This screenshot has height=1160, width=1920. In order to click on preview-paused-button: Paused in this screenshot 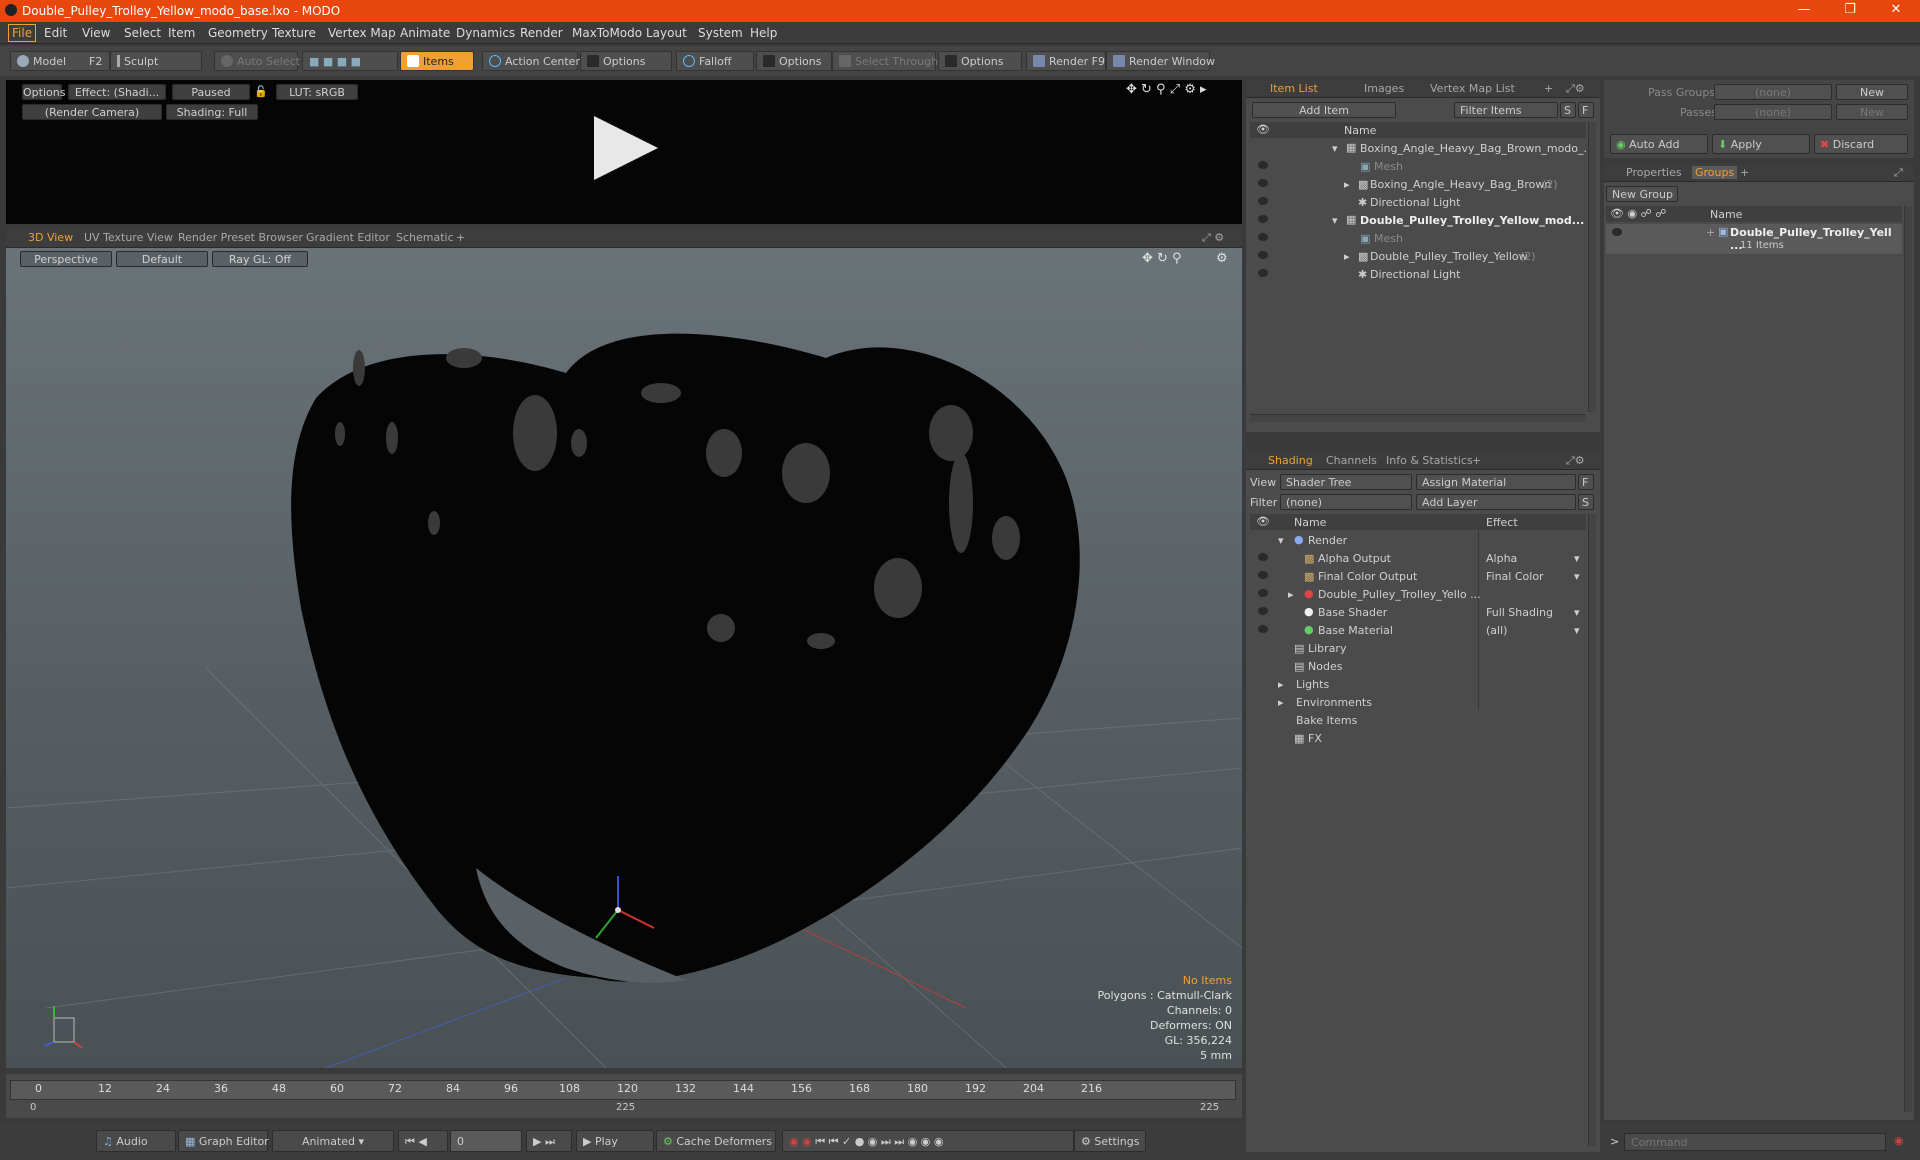, I will do `click(211, 92)`.